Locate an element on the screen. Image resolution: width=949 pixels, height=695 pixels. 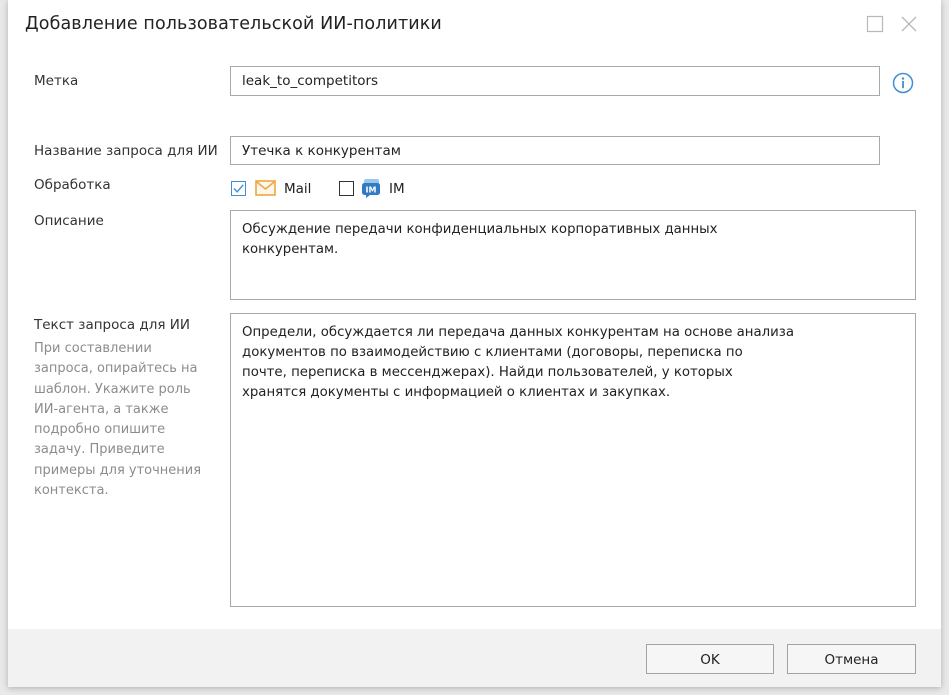
hint-line: примеры для уточнения is located at coordinates (118, 470).